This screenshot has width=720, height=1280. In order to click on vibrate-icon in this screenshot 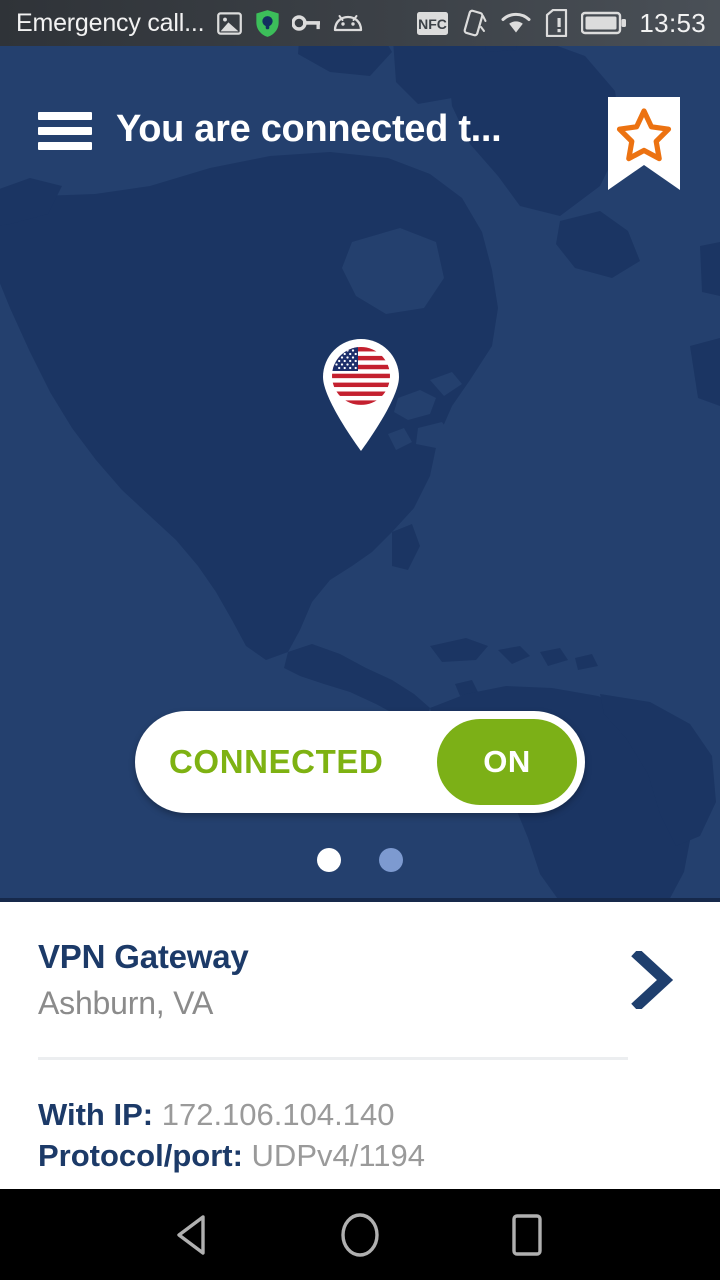, I will do `click(475, 23)`.